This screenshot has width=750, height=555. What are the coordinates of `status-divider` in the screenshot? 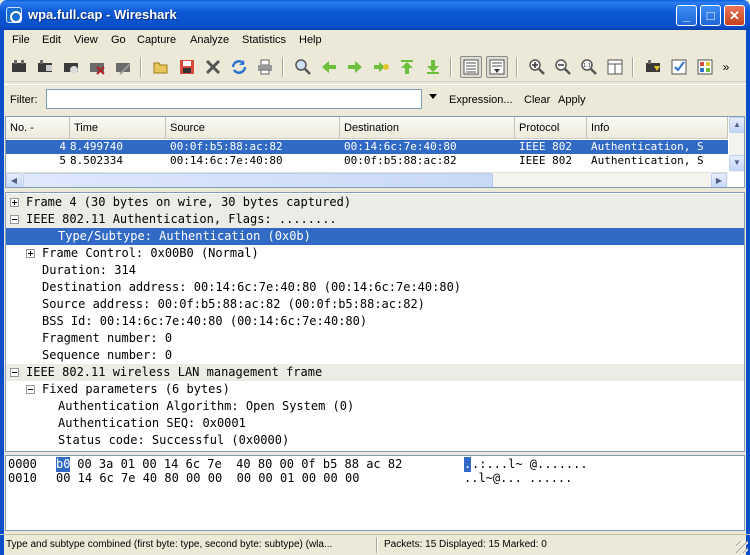 It's located at (377, 545).